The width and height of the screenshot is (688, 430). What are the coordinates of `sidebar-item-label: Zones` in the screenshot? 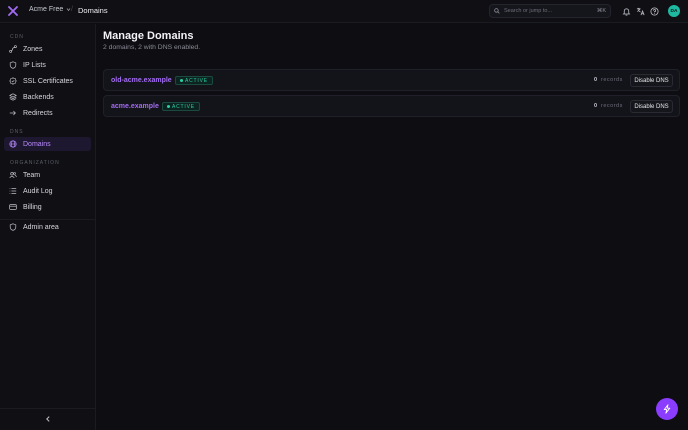 It's located at (33, 49).